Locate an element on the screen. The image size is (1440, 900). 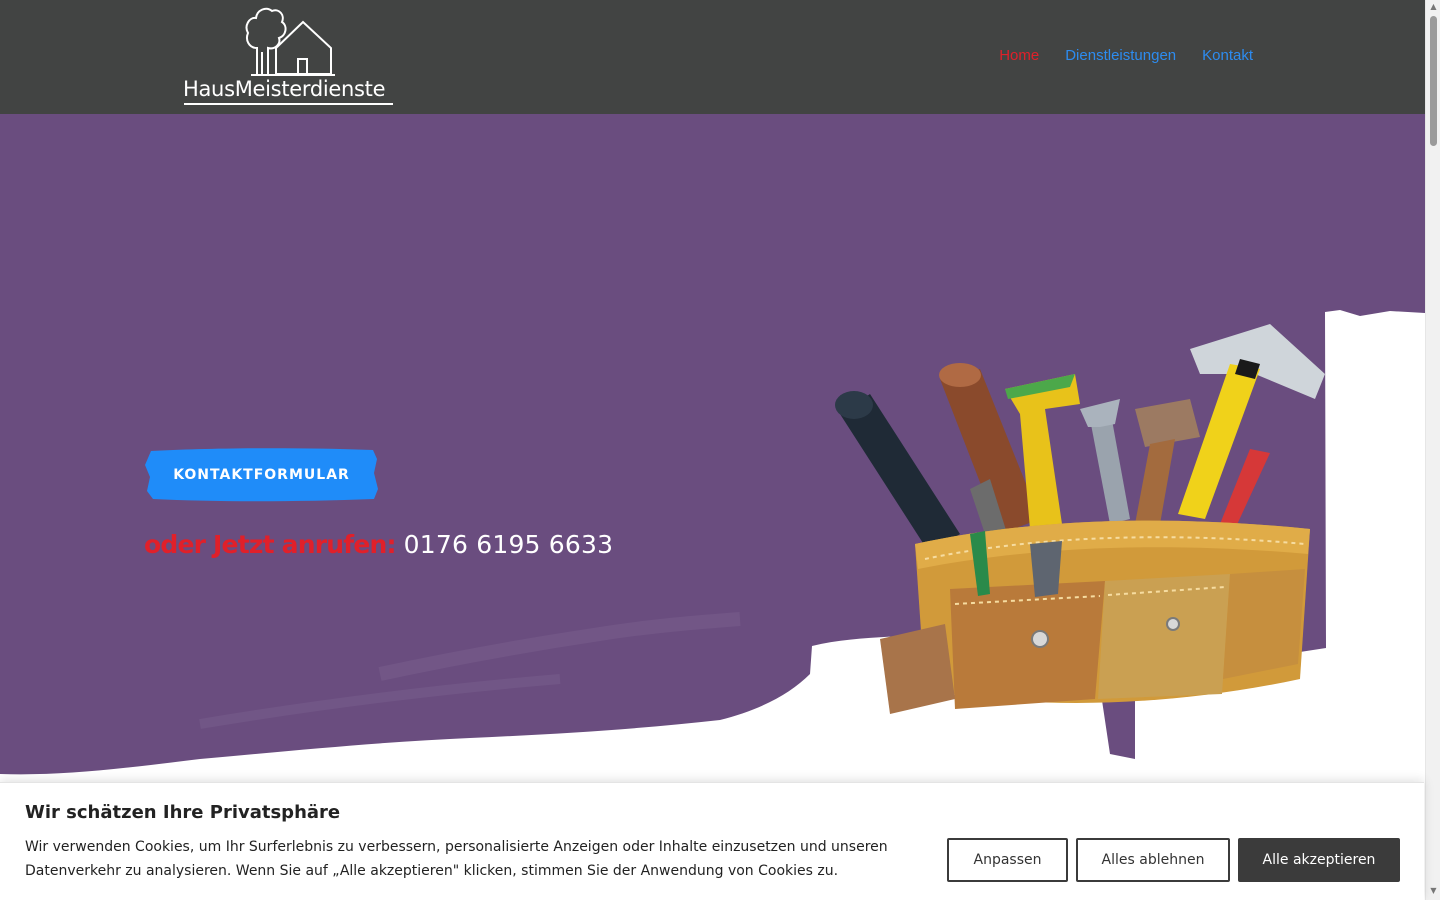
phone-number: 0176 6195 6633 is located at coordinates (509, 544).